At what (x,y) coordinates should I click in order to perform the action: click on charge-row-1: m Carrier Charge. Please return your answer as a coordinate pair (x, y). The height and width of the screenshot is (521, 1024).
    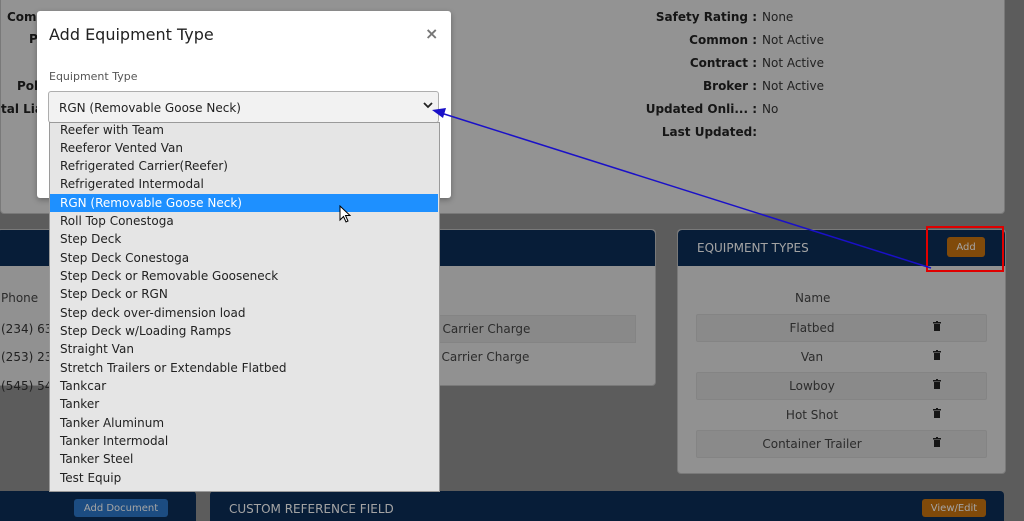
    Looking at the image, I should click on (529, 329).